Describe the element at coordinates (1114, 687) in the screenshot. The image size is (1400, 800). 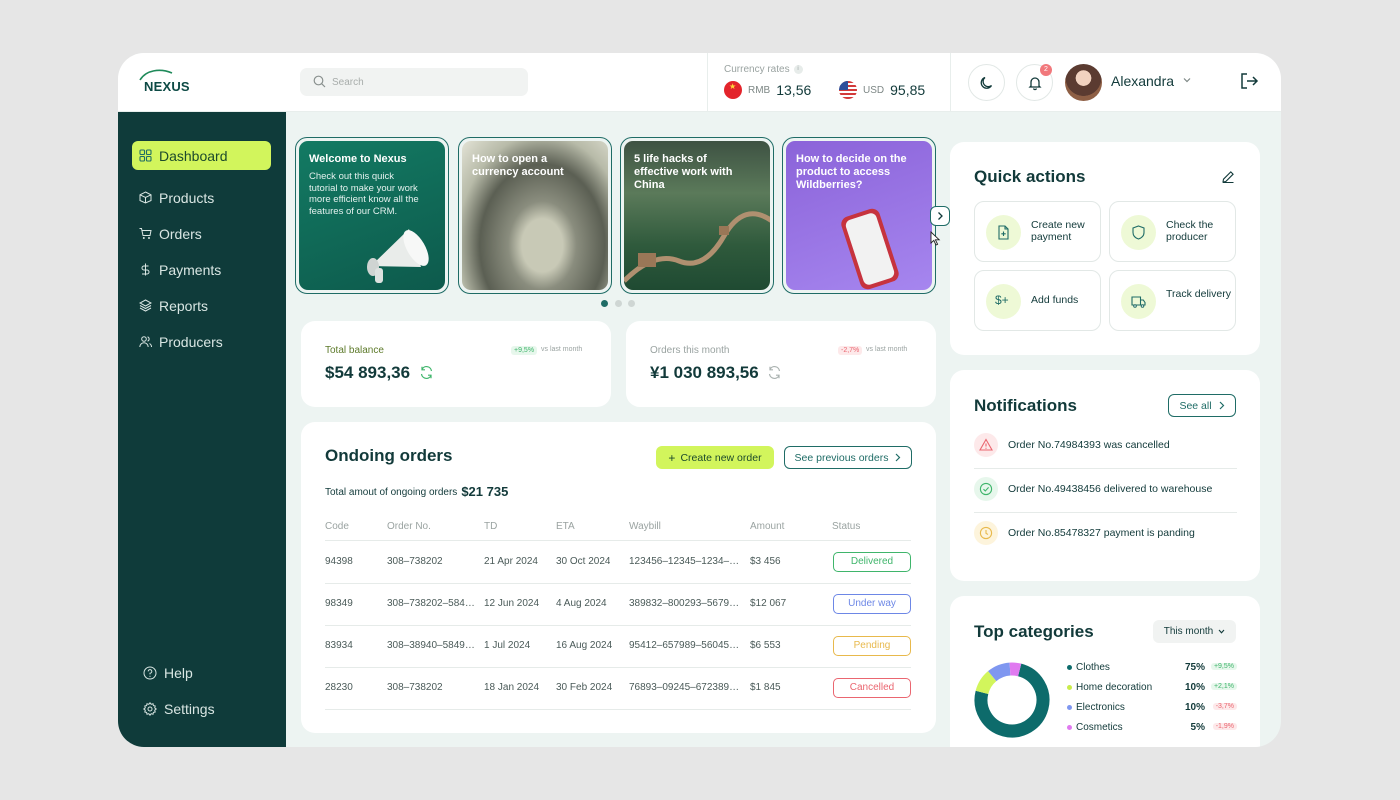
I see `category-name: Home decoration` at that location.